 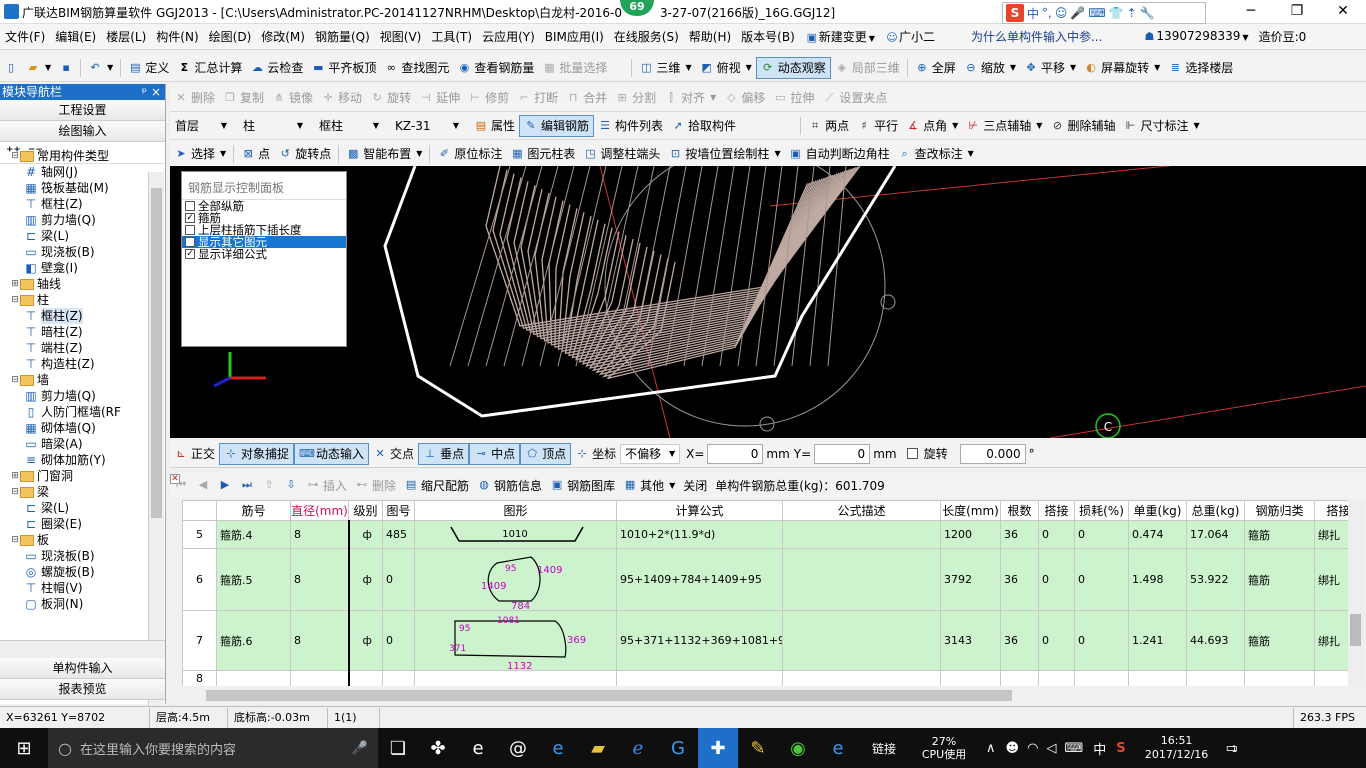 I want to click on cell-shape: 95 1081 369 371 1132, so click(x=515, y=640).